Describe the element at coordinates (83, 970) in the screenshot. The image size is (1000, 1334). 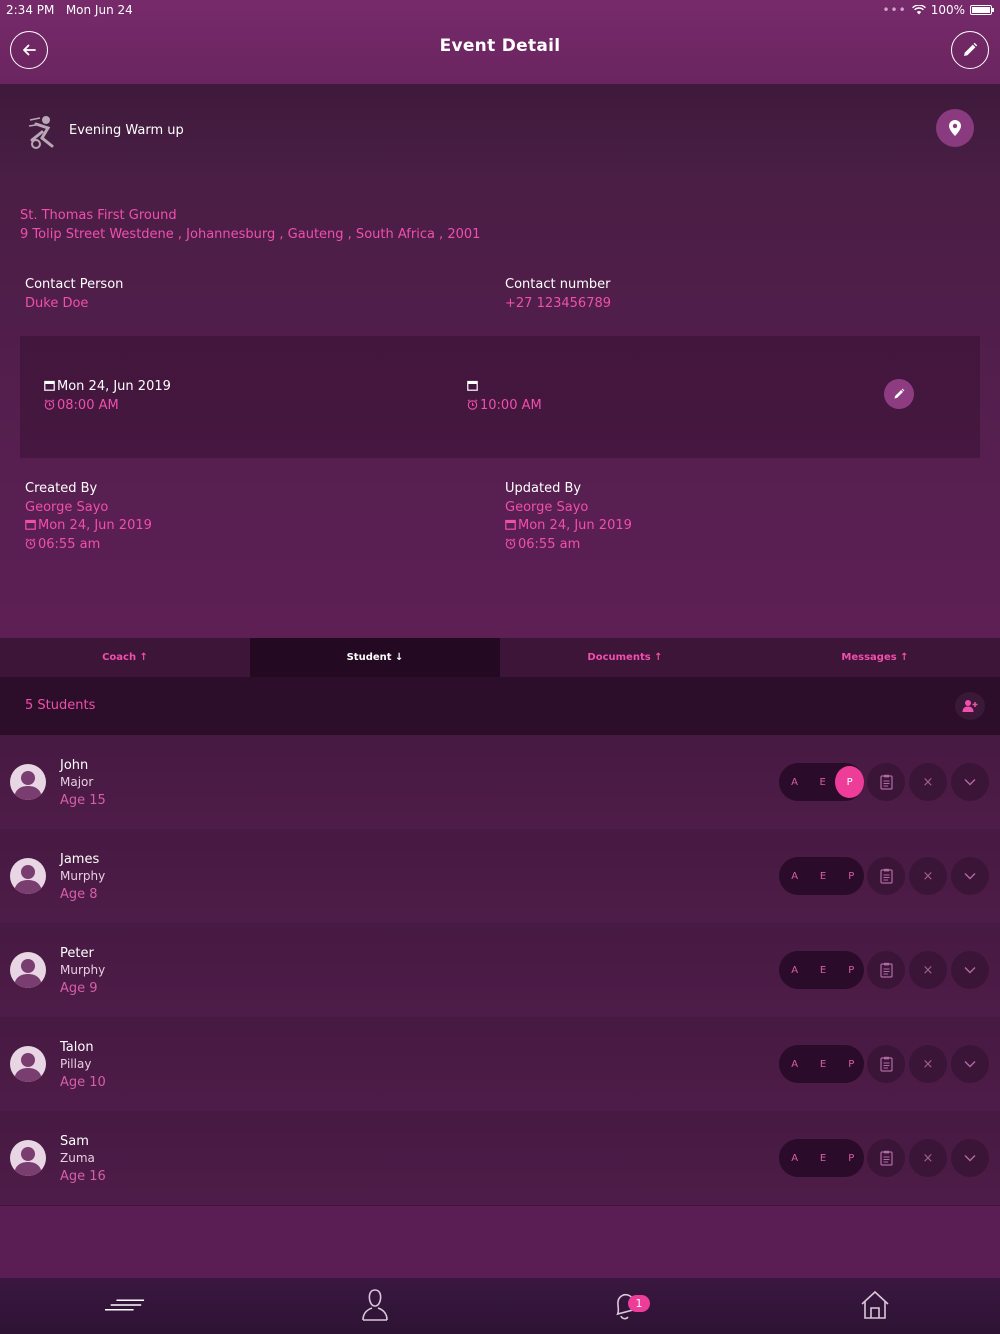
I see `student-last-name: Murphy` at that location.